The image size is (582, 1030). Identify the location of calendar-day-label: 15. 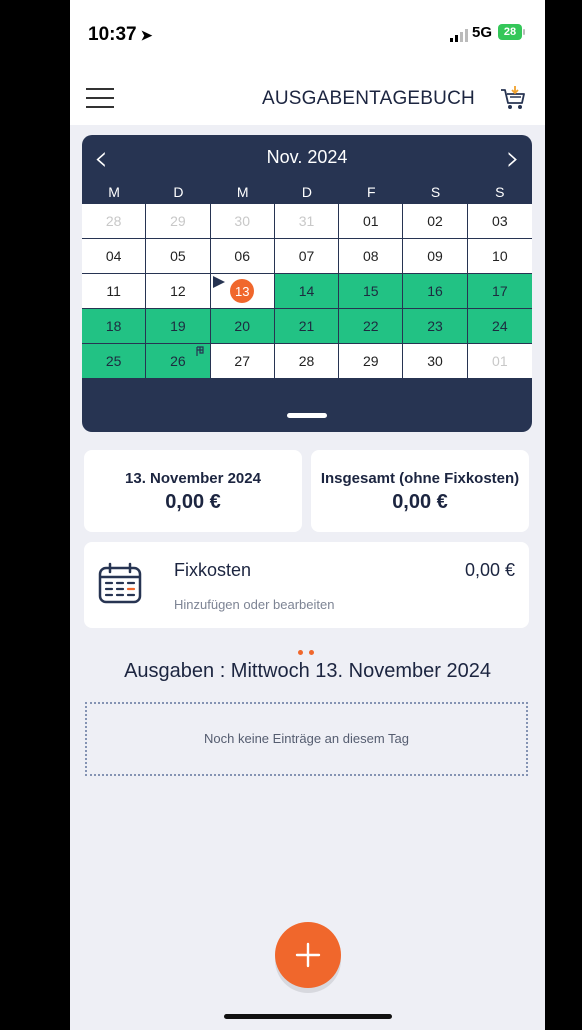
(370, 291).